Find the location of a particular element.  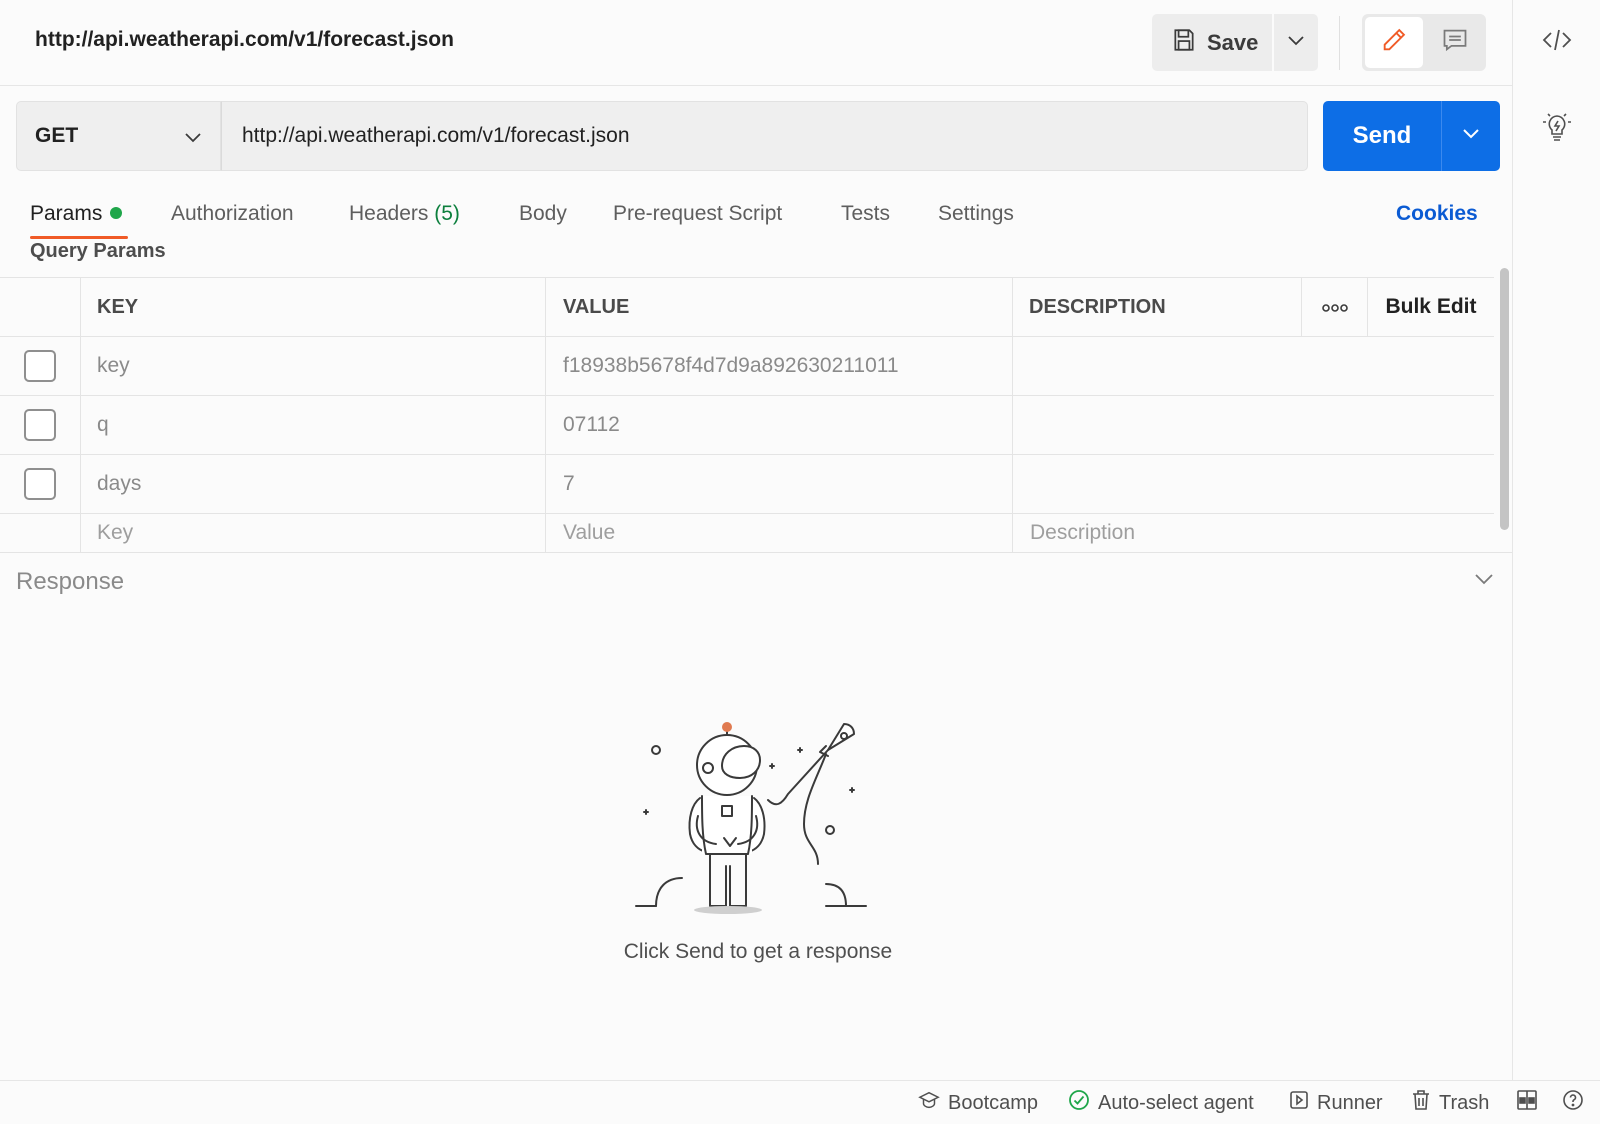

table-header-row: KEY VALUE DESCRIPTION Bulk Edit is located at coordinates (747, 307).